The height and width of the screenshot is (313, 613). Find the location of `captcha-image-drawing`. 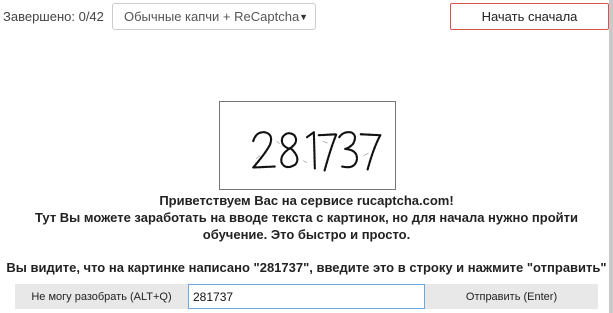

captcha-image-drawing is located at coordinates (317, 151).